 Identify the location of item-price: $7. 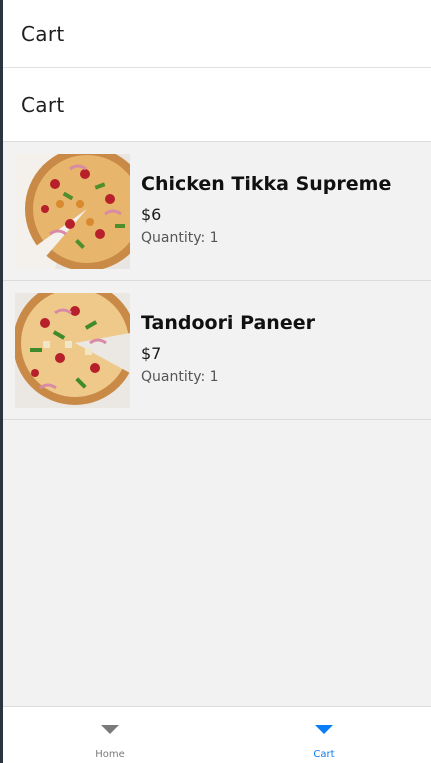
(151, 353).